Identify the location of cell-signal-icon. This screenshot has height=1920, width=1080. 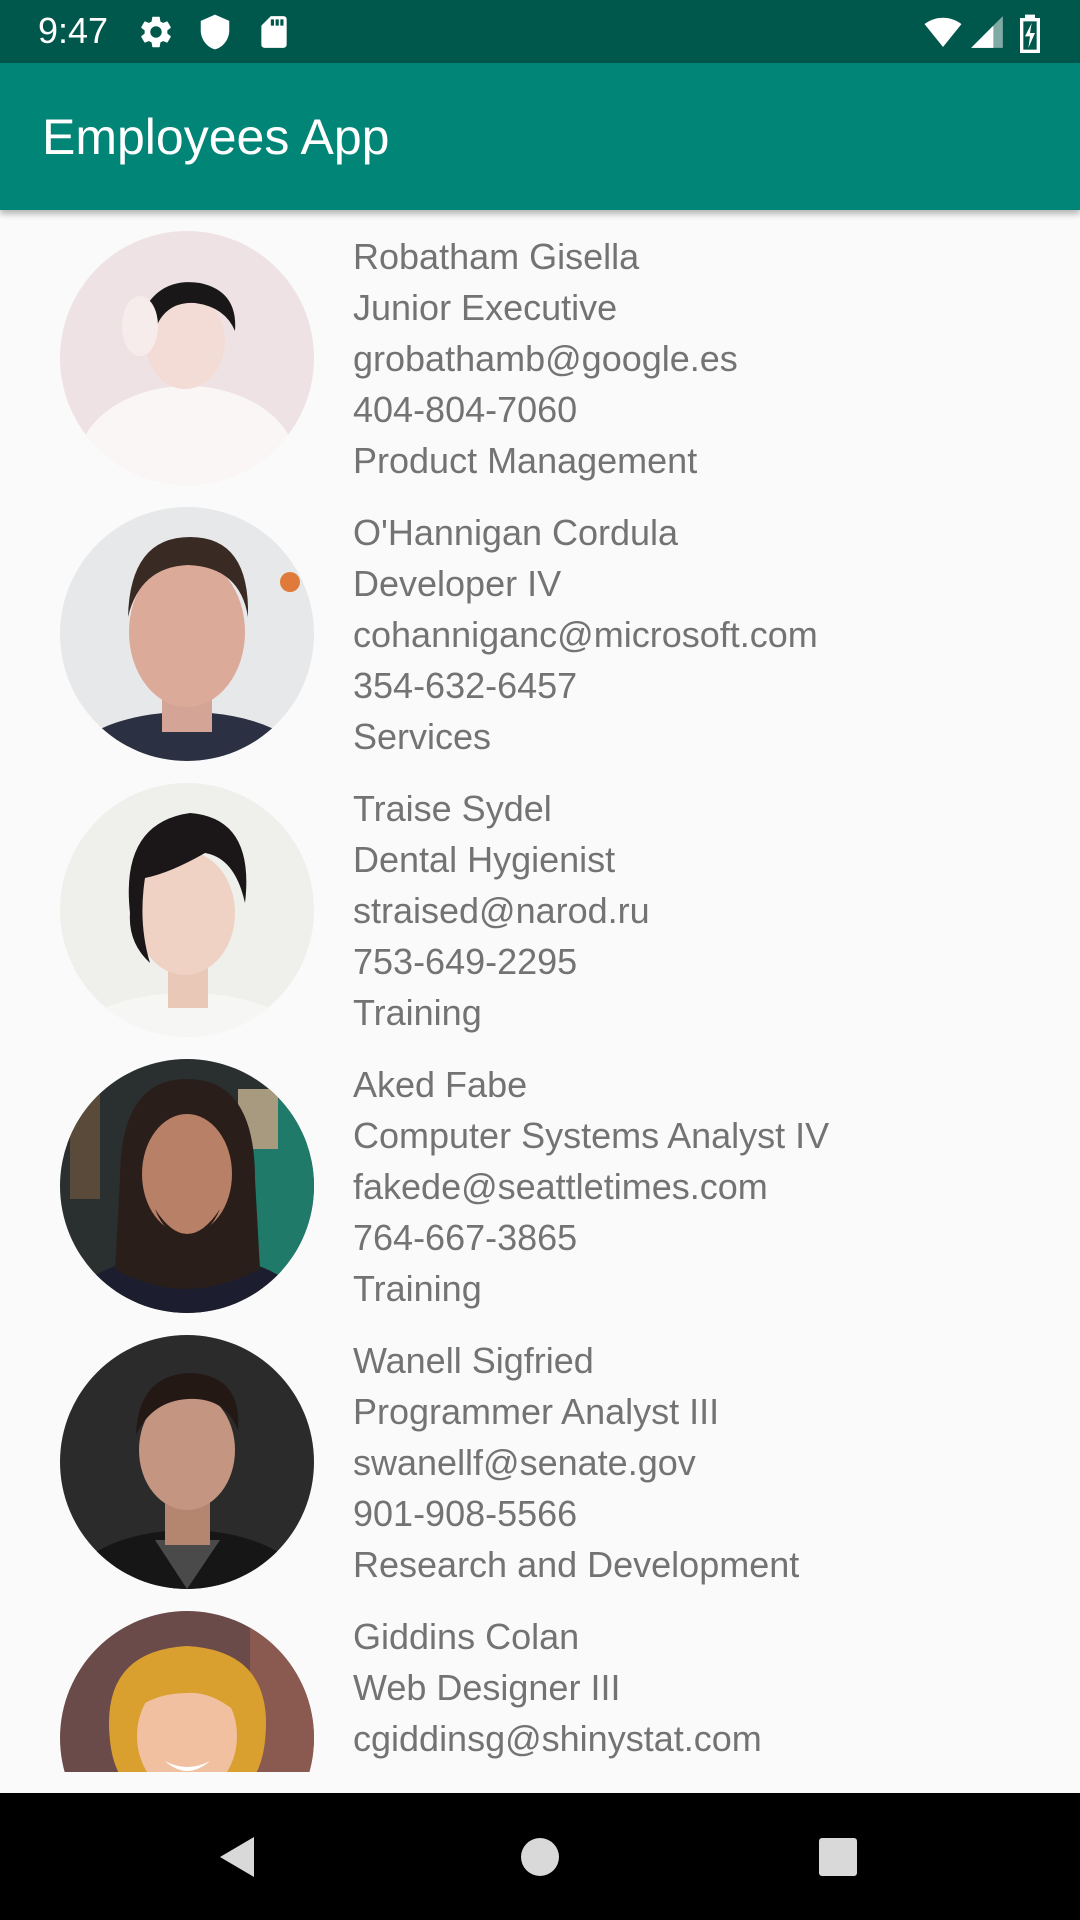
(987, 32).